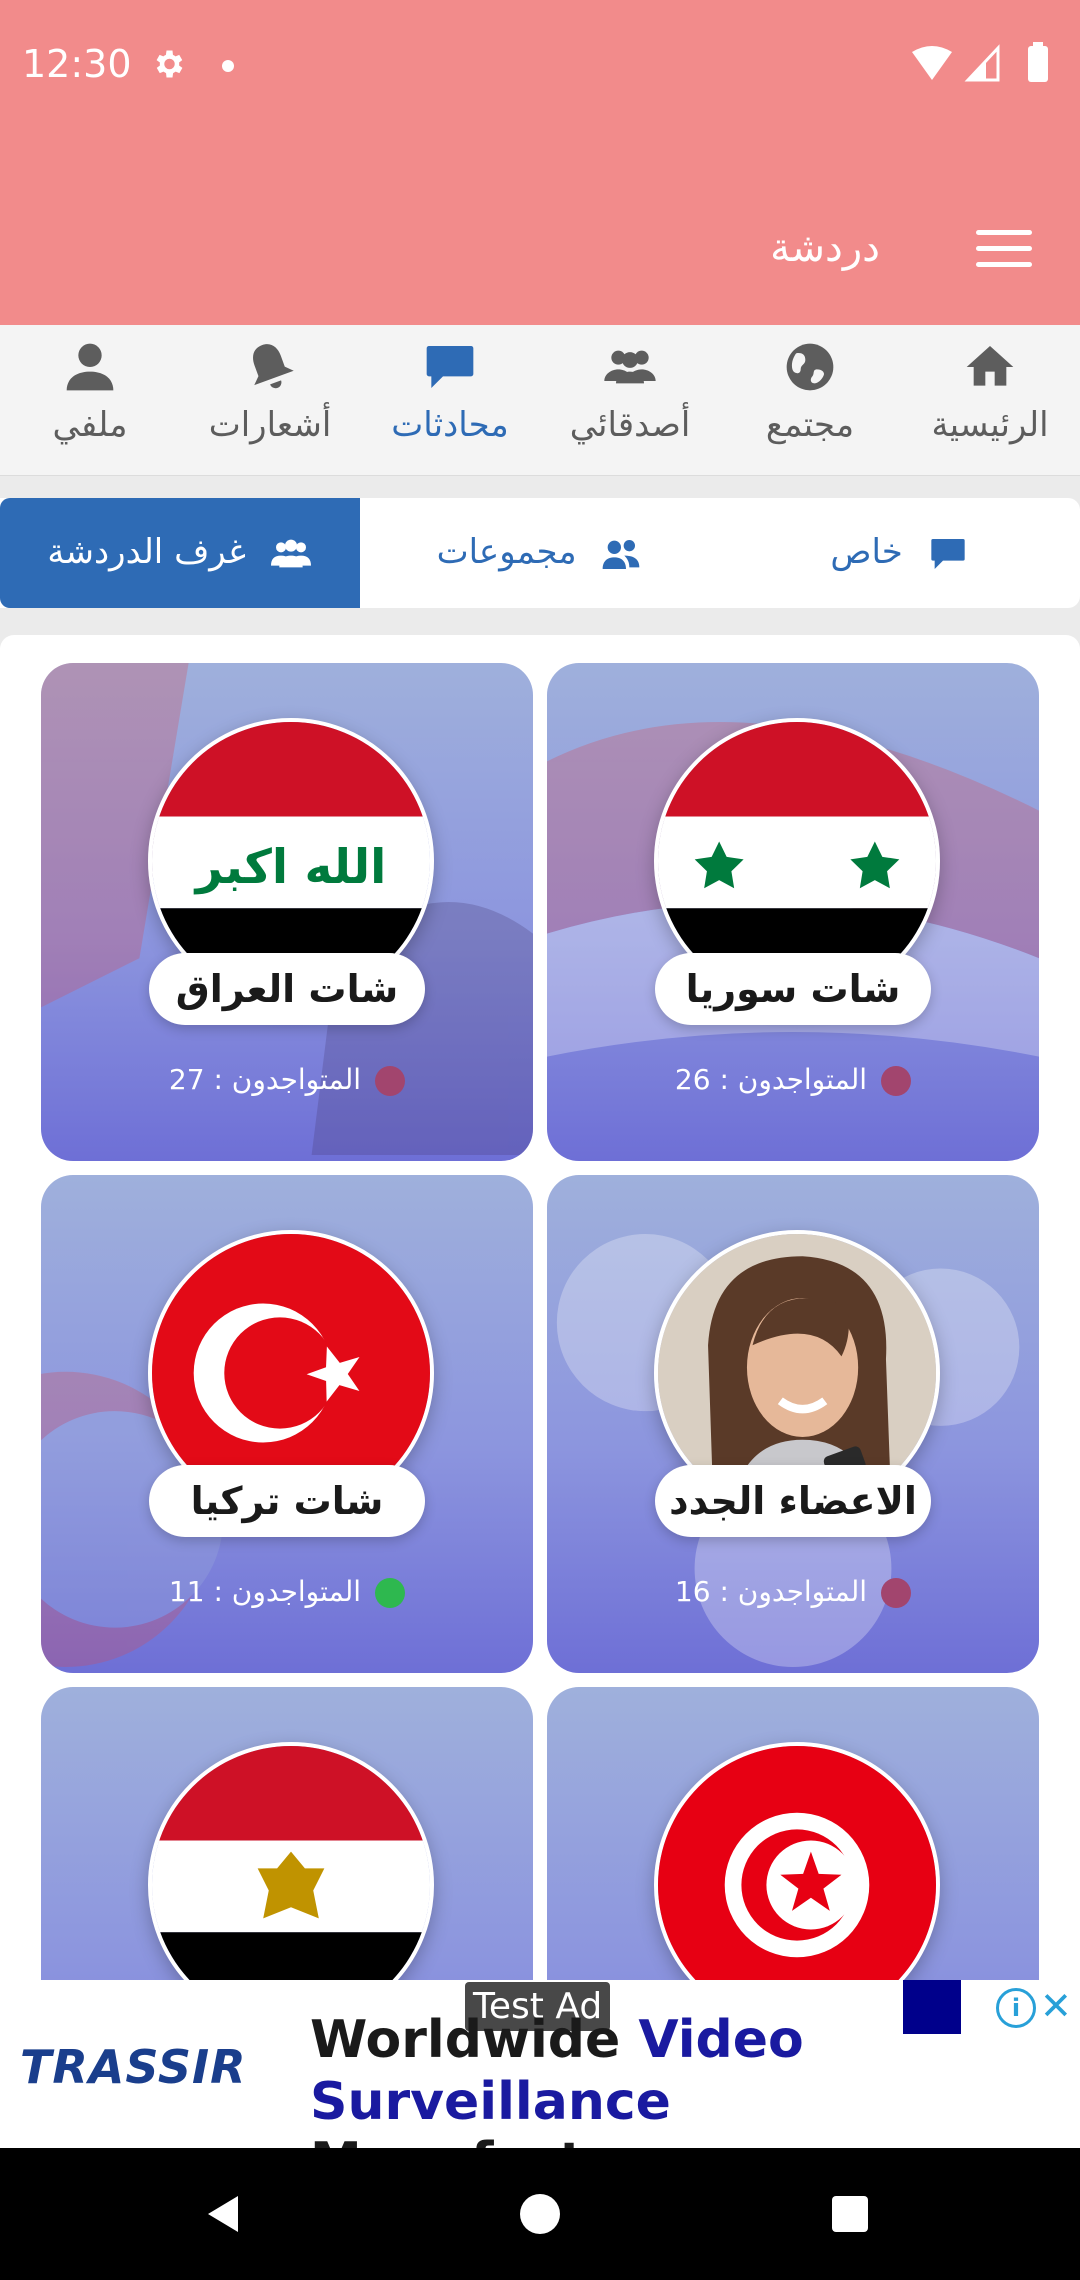 This screenshot has height=2280, width=1080. Describe the element at coordinates (793, 989) in the screenshot. I see `room-name: شات سوريا` at that location.